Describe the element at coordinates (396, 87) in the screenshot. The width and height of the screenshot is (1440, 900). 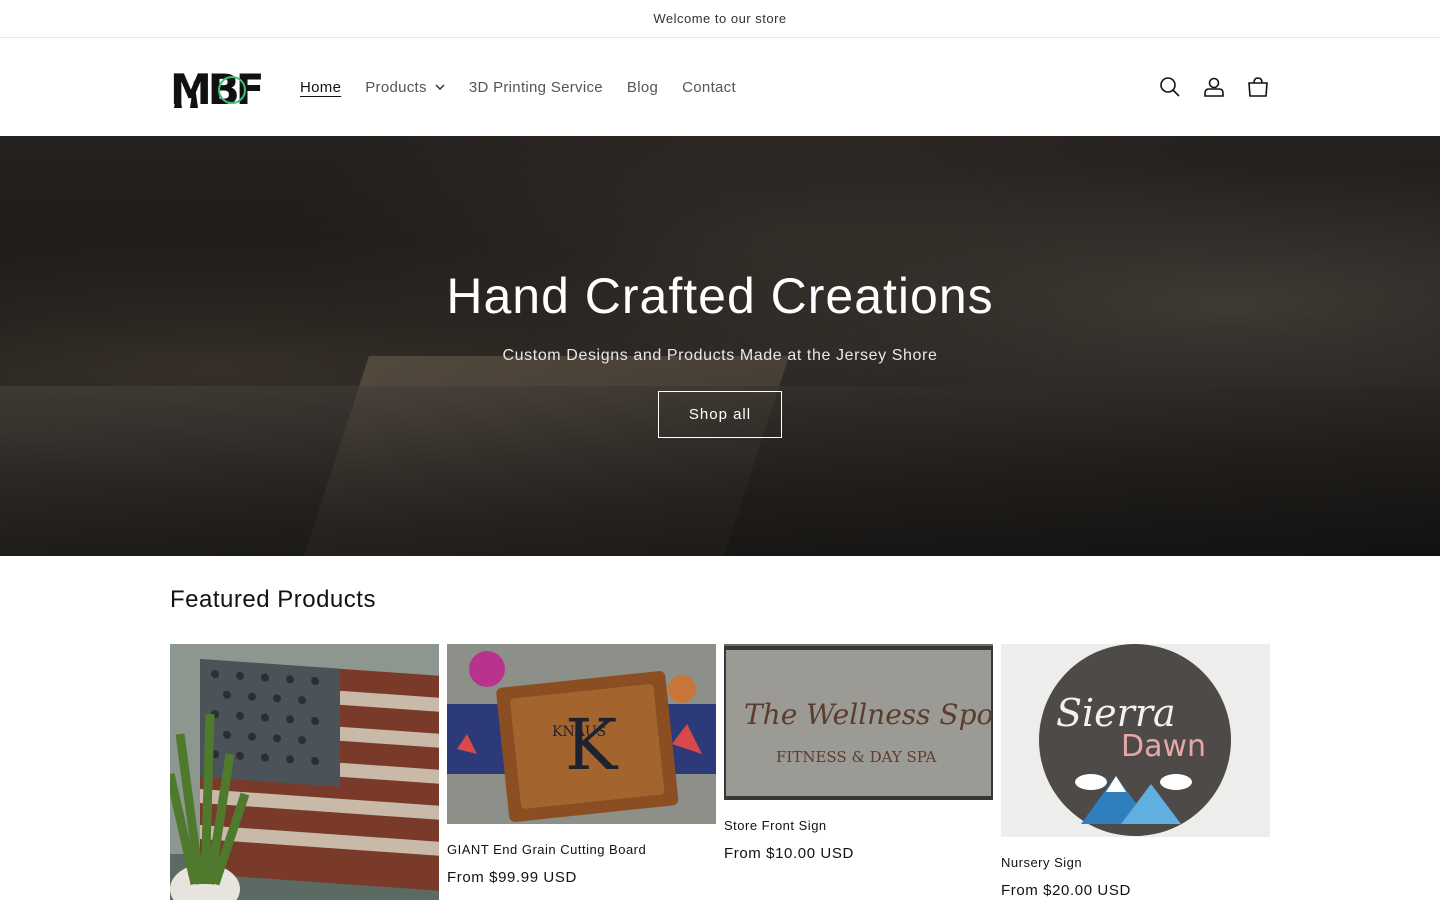
I see `nav-item-products-label: Products` at that location.